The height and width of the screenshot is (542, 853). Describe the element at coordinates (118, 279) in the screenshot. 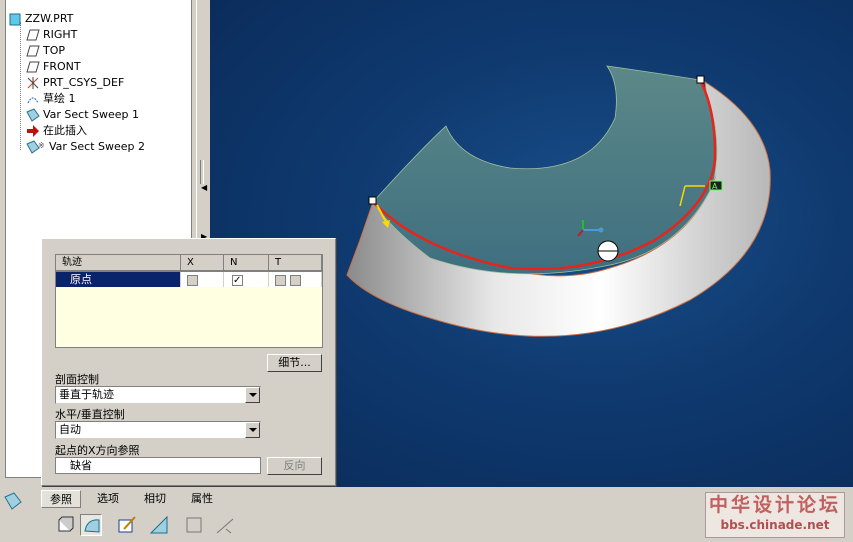

I see `trajectory-name: 原点` at that location.